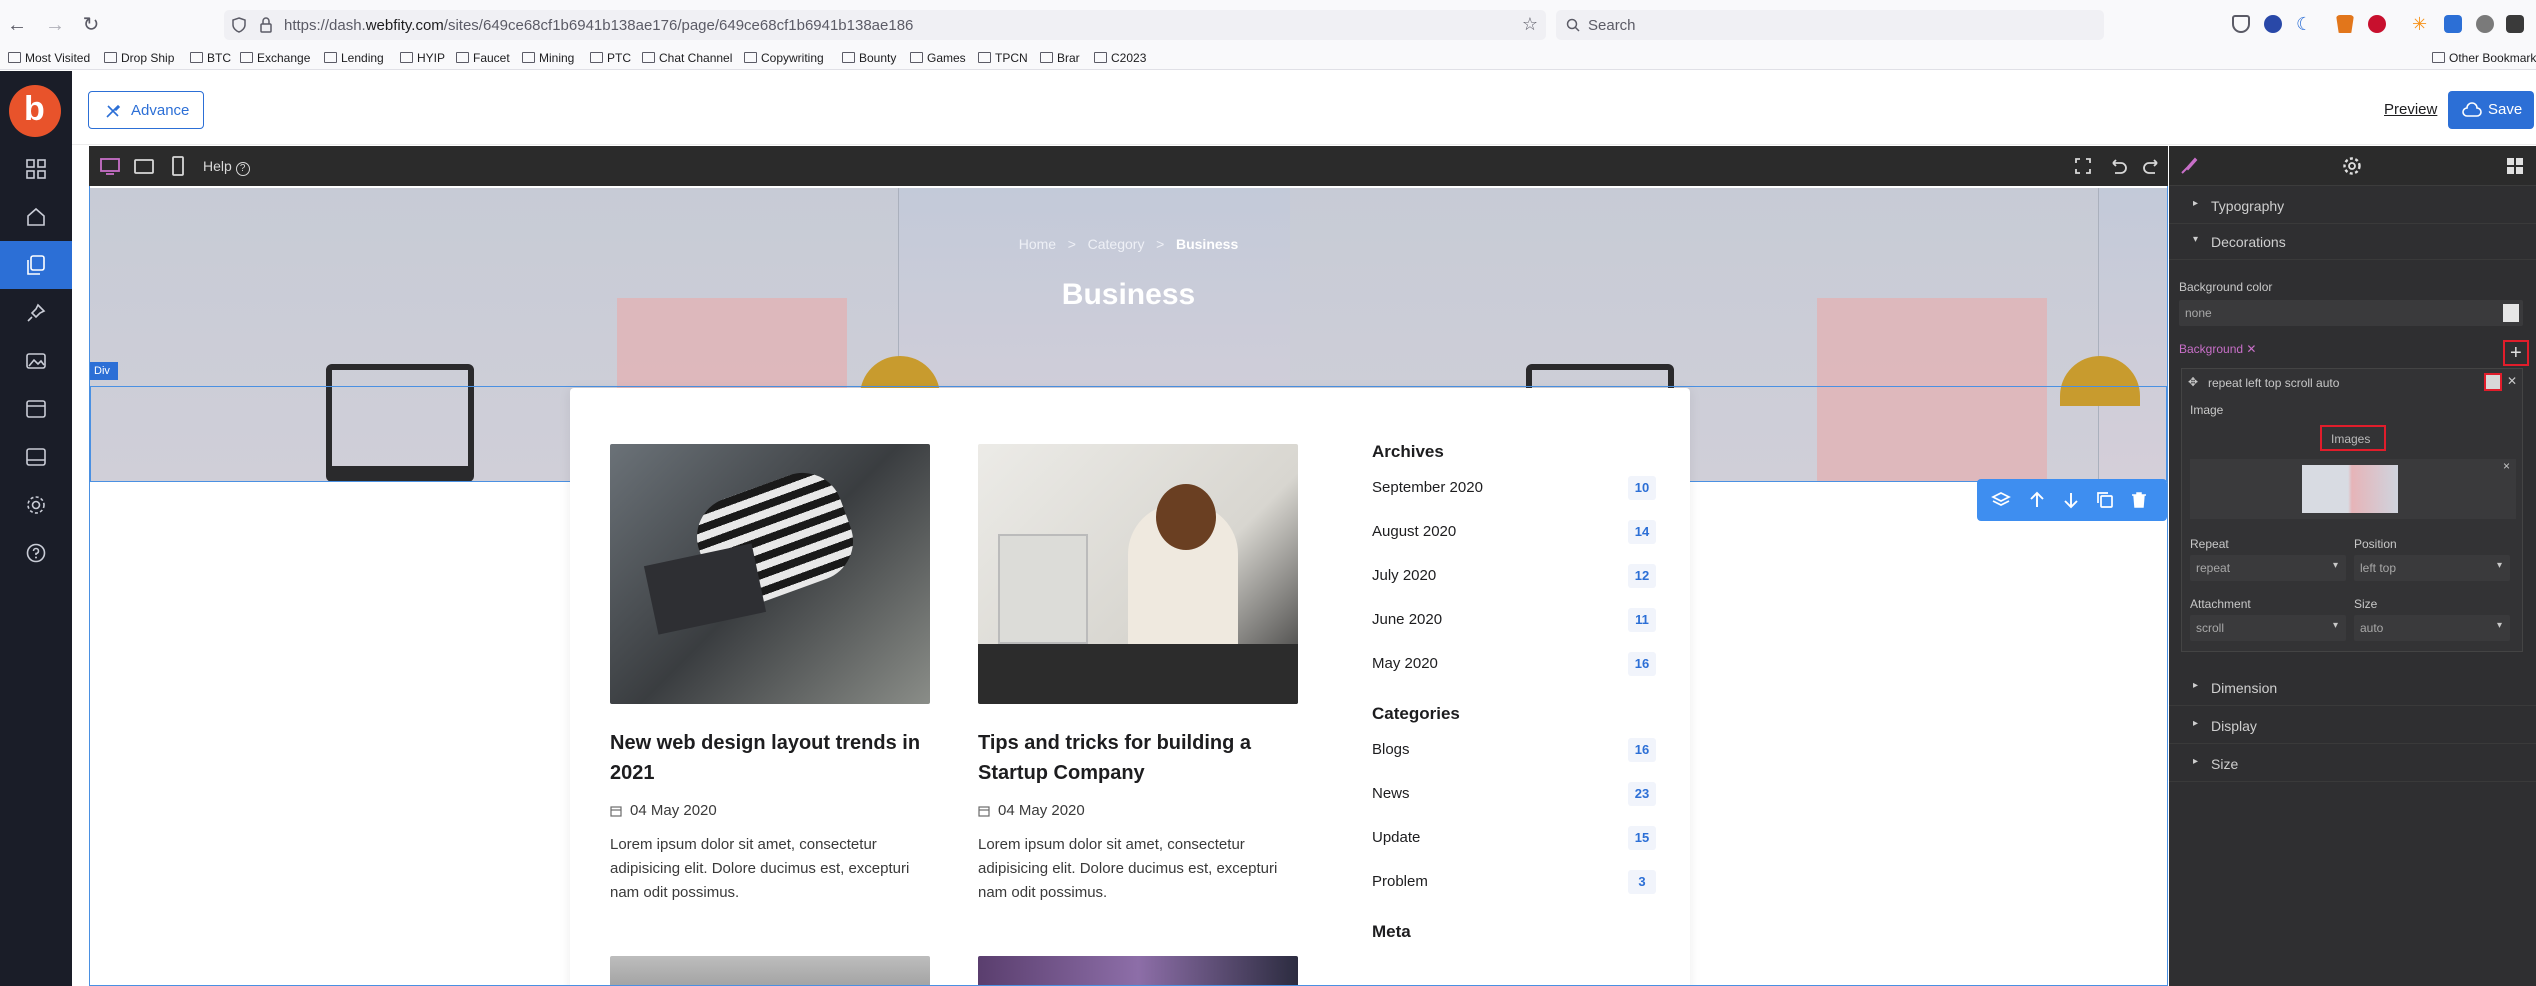  I want to click on trash-icon, so click(2139, 500).